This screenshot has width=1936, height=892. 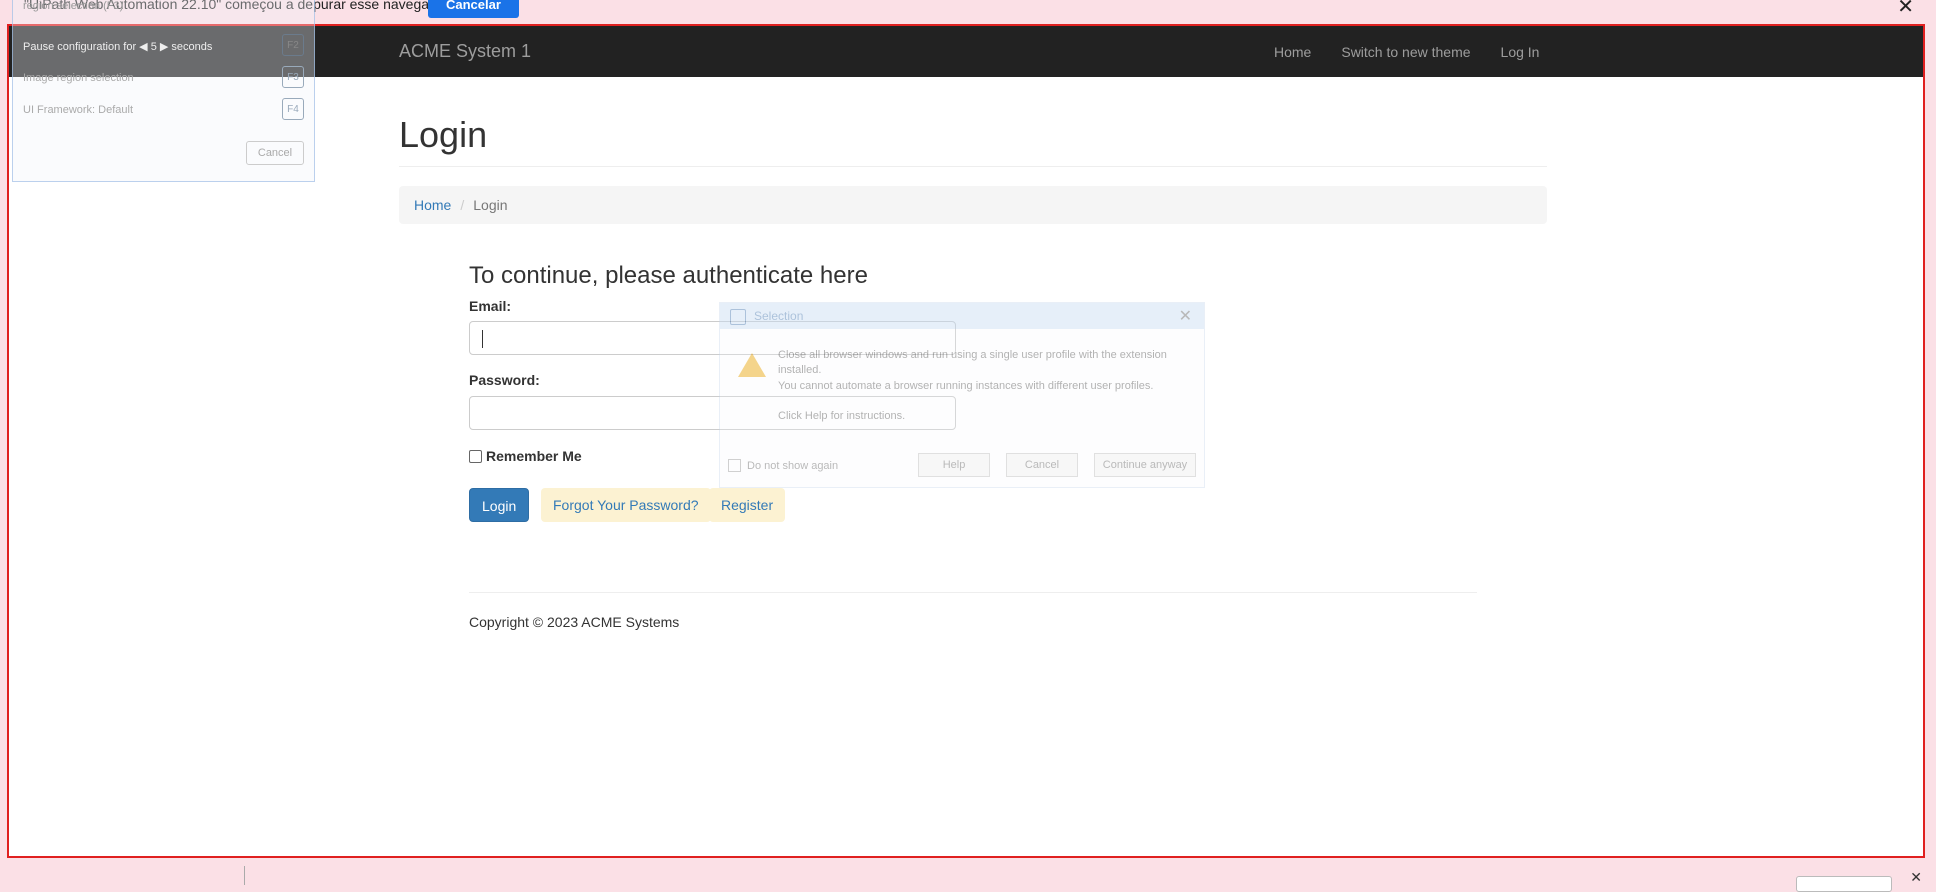 What do you see at coordinates (1292, 52) in the screenshot?
I see `nav-home-link: Home` at bounding box center [1292, 52].